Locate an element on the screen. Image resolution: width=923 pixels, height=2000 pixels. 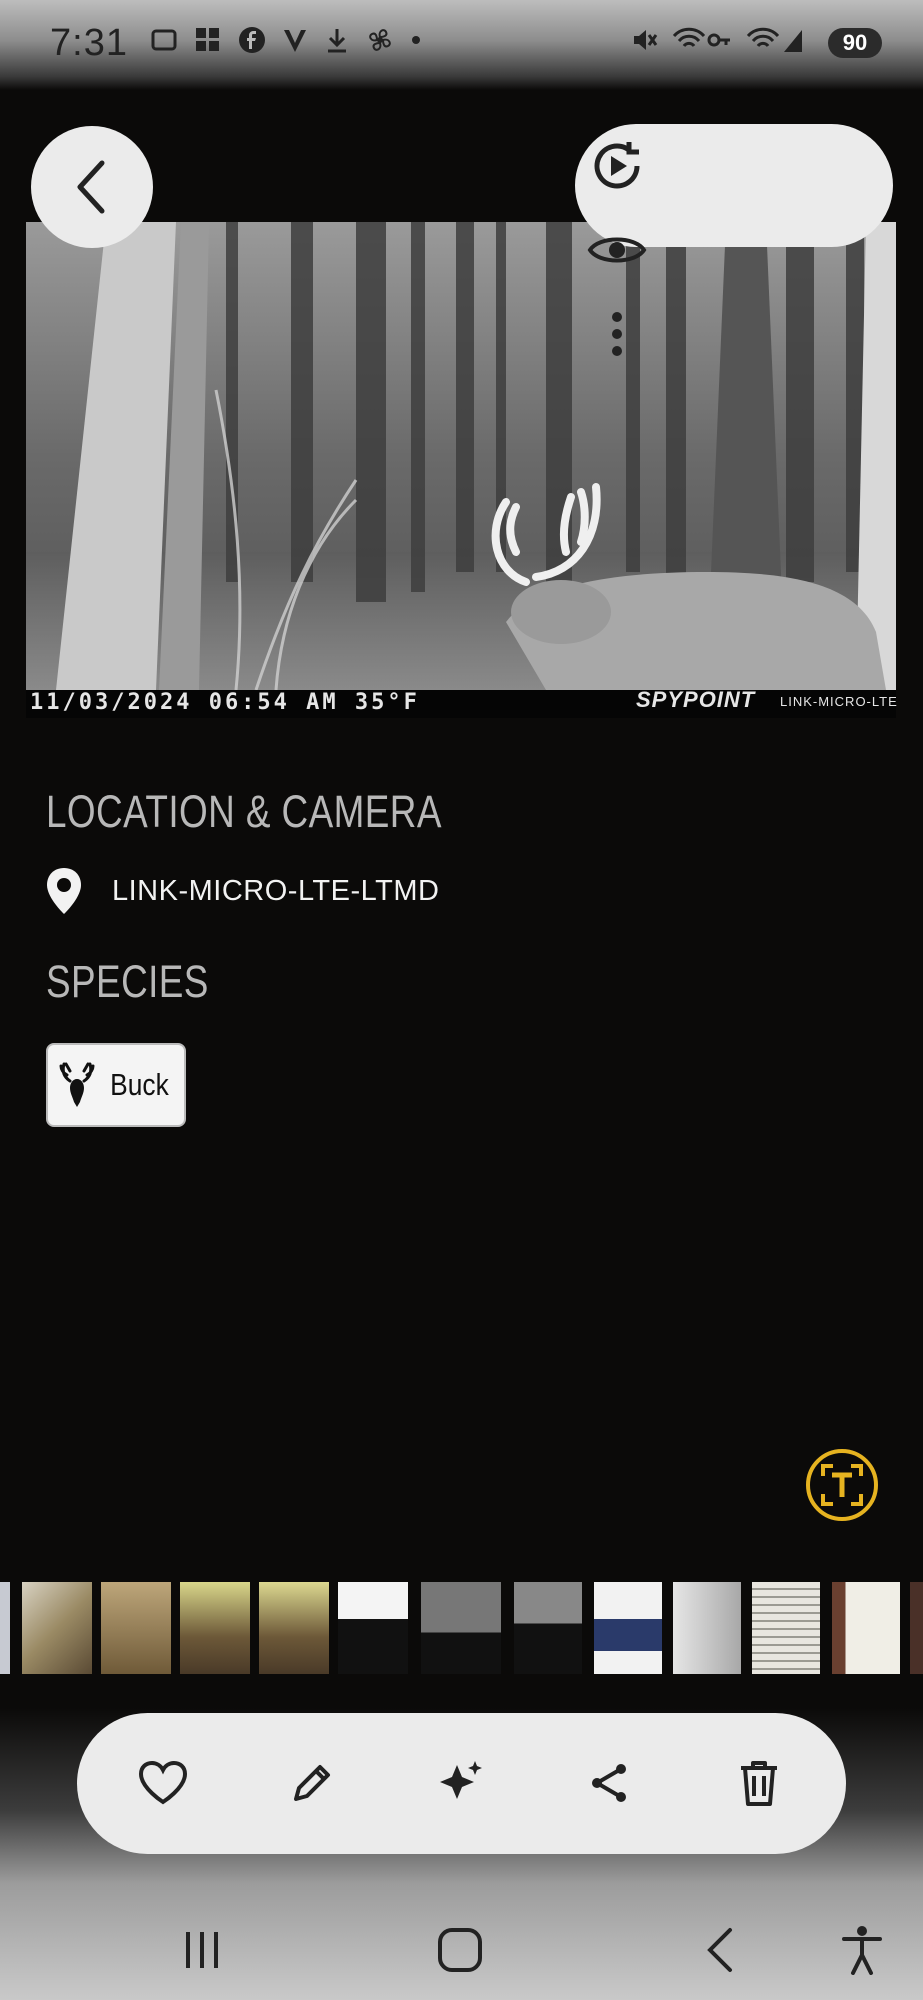
eye-icon is located at coordinates (617, 250).